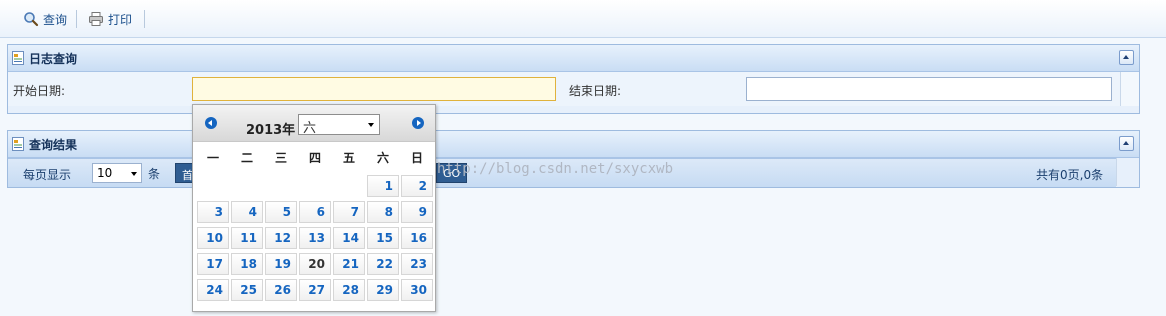 This screenshot has width=1166, height=316. What do you see at coordinates (315, 264) in the screenshot?
I see `calendar-day: 20` at bounding box center [315, 264].